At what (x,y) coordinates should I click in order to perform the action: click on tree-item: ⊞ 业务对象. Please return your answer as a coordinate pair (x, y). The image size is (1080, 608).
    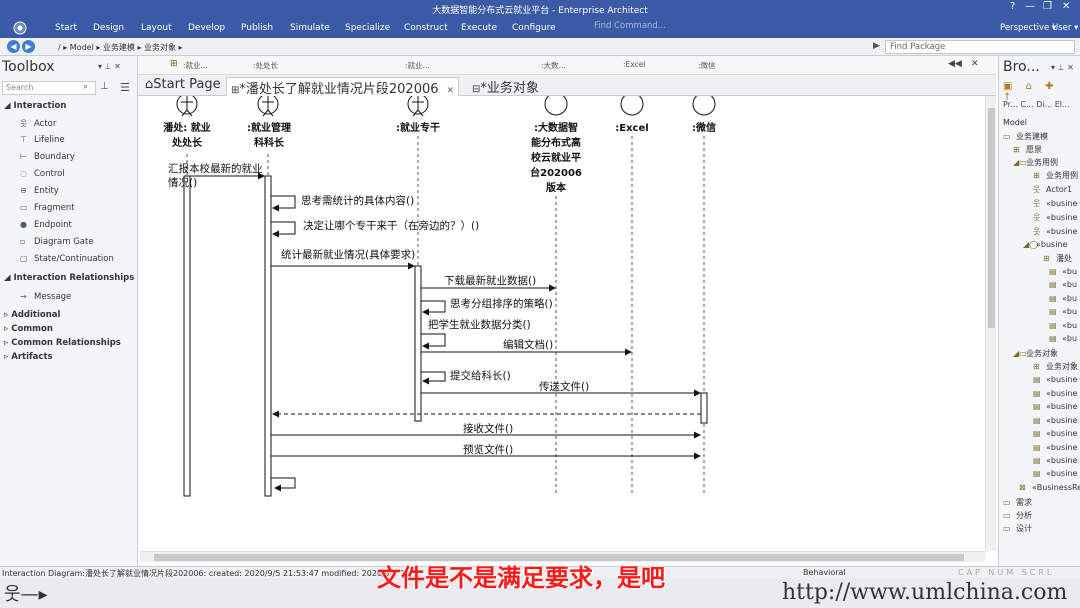
    Looking at the image, I should click on (1055, 366).